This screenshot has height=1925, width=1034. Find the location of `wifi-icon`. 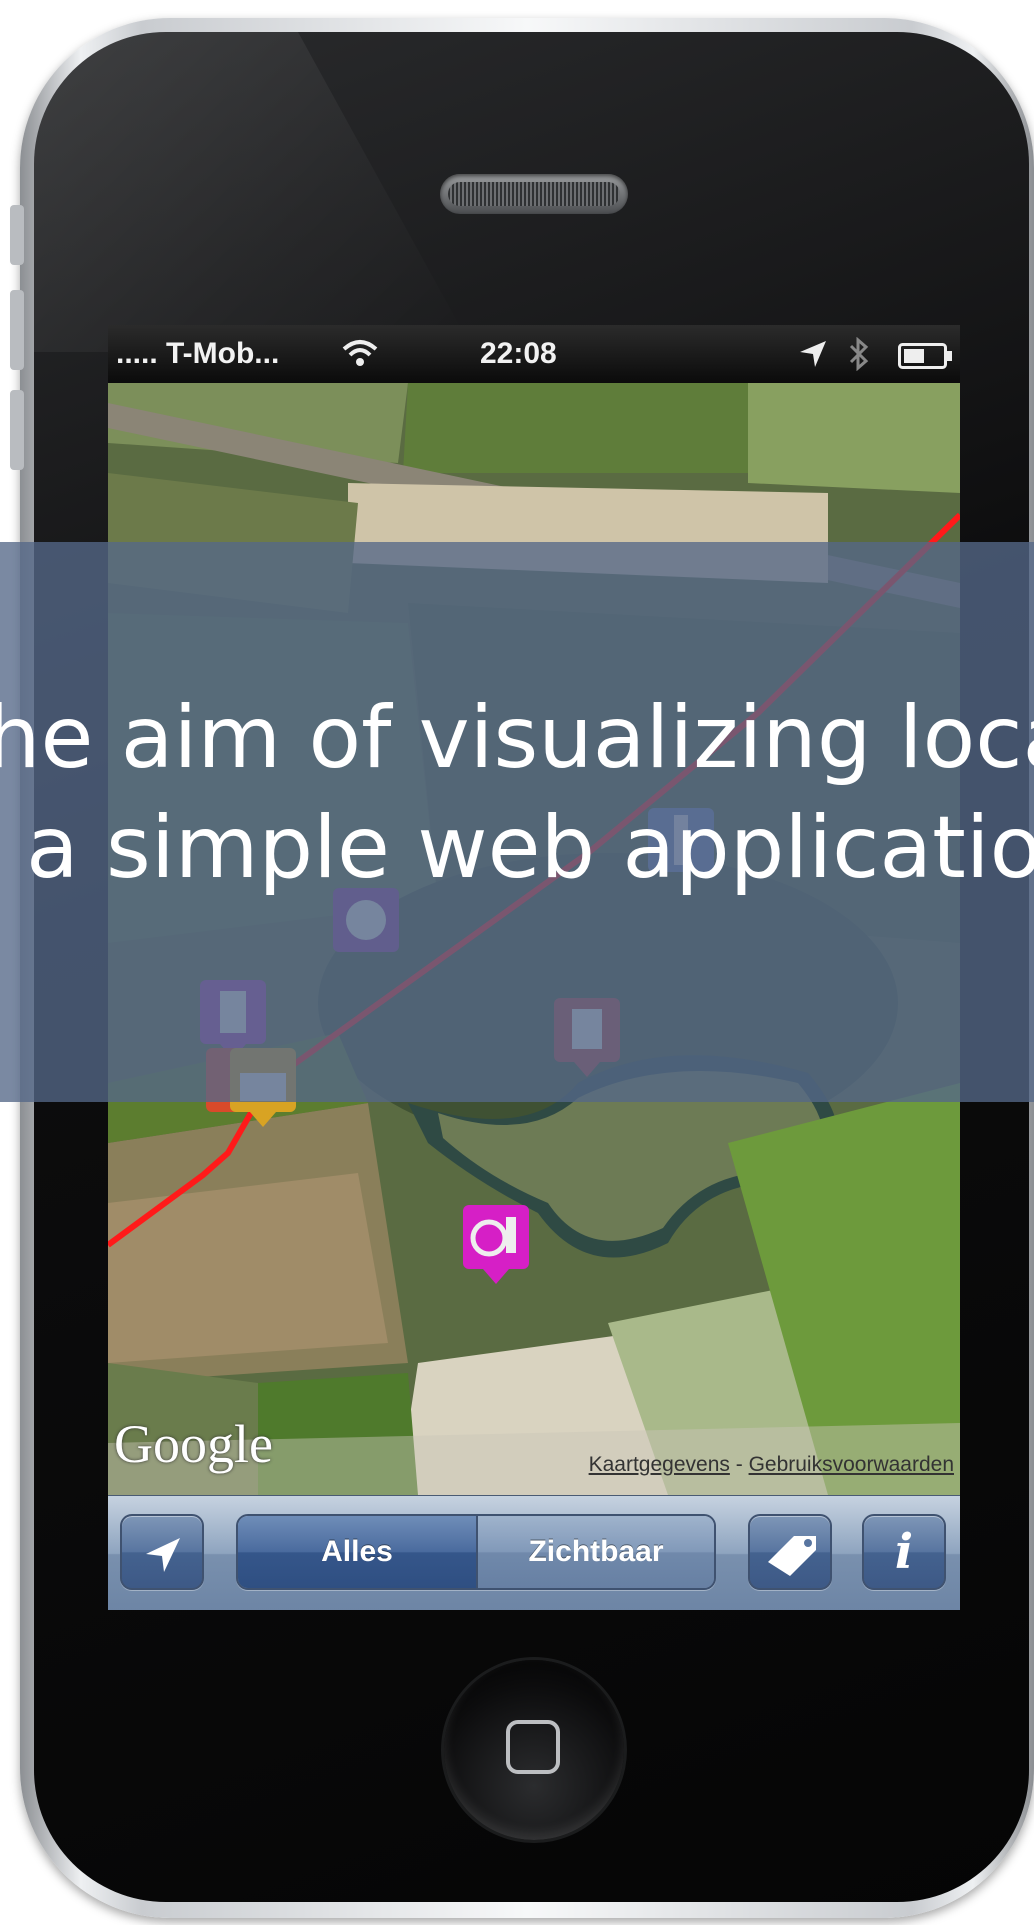

wifi-icon is located at coordinates (360, 358).